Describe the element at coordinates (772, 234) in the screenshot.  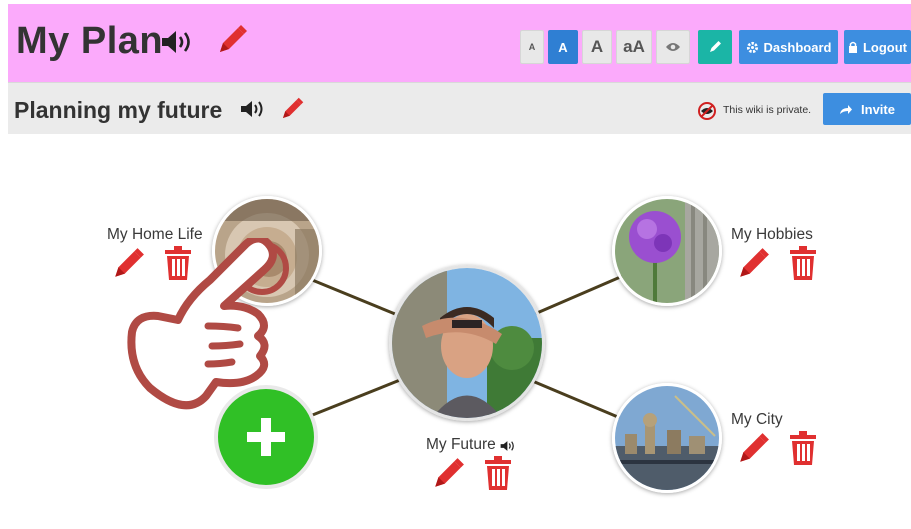
I see `hobbies-label: My Hobbies` at that location.